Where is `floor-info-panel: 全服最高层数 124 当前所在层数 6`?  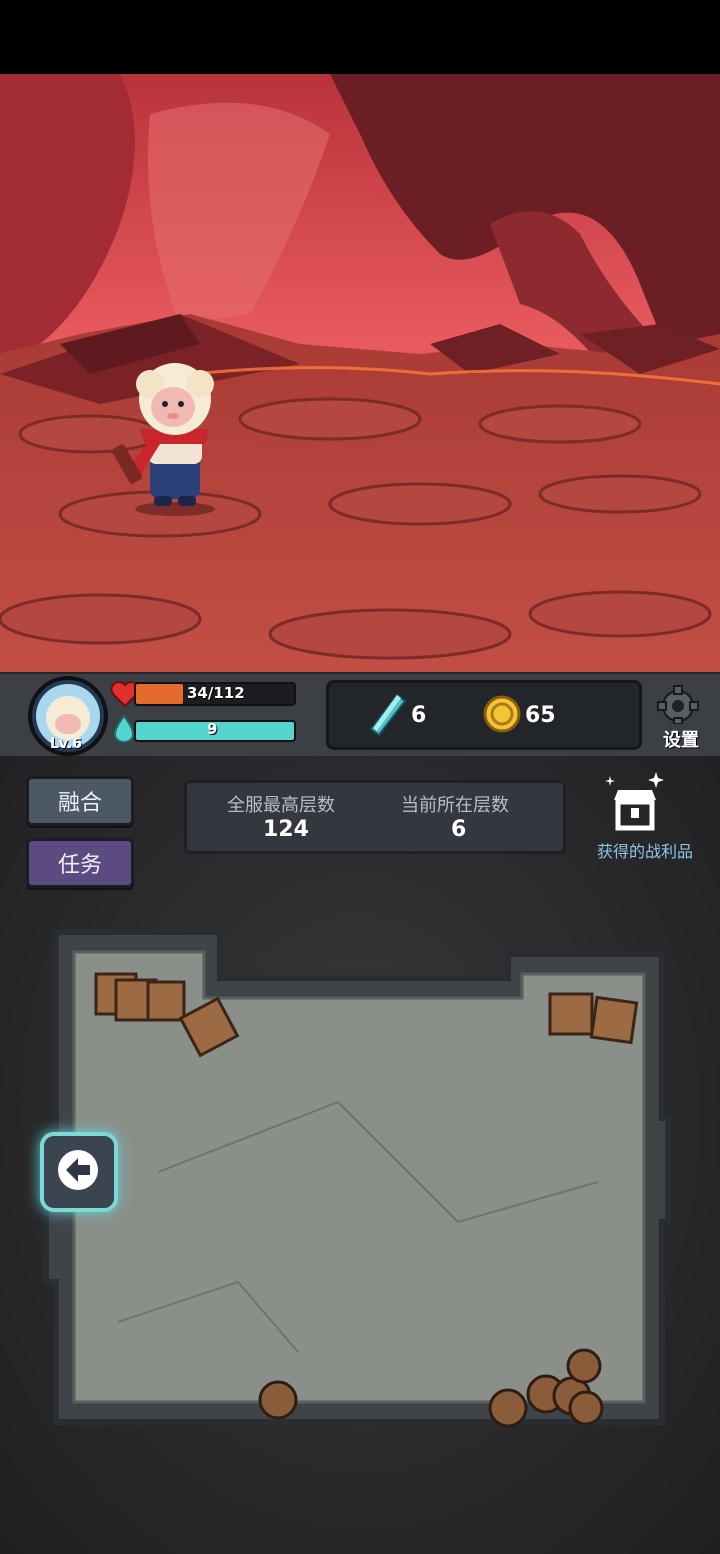 floor-info-panel: 全服最高层数 124 当前所在层数 6 is located at coordinates (375, 817).